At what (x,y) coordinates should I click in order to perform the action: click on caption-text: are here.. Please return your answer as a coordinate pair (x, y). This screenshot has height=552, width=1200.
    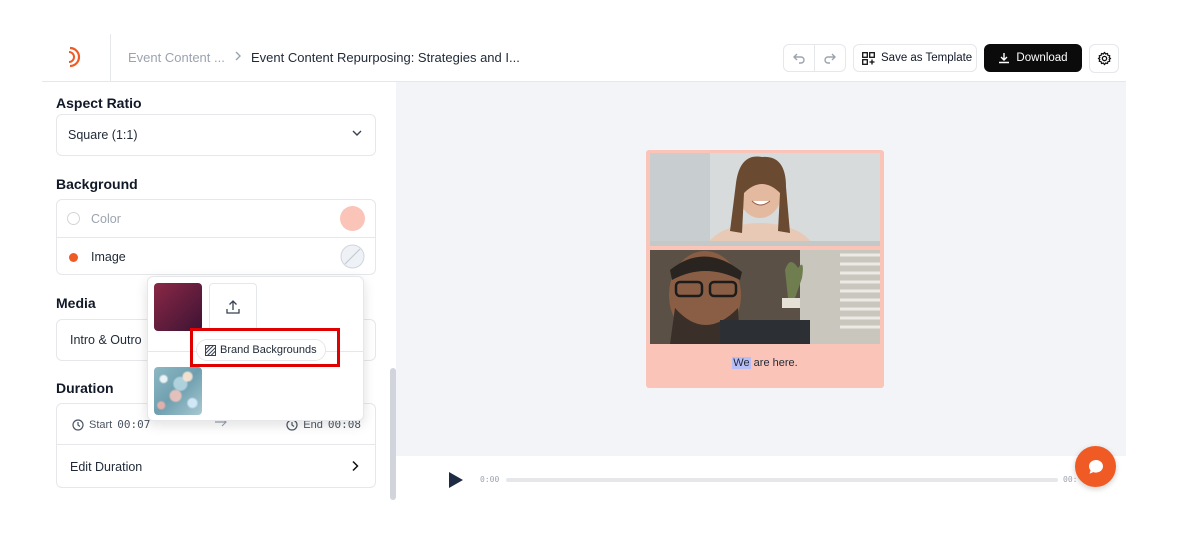
    Looking at the image, I should click on (774, 363).